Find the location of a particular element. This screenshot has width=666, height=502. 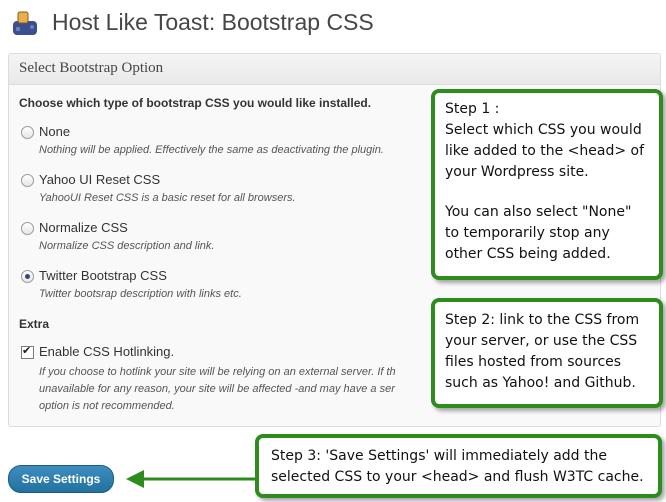

option-label: Normalize CSS is located at coordinates (83, 227).